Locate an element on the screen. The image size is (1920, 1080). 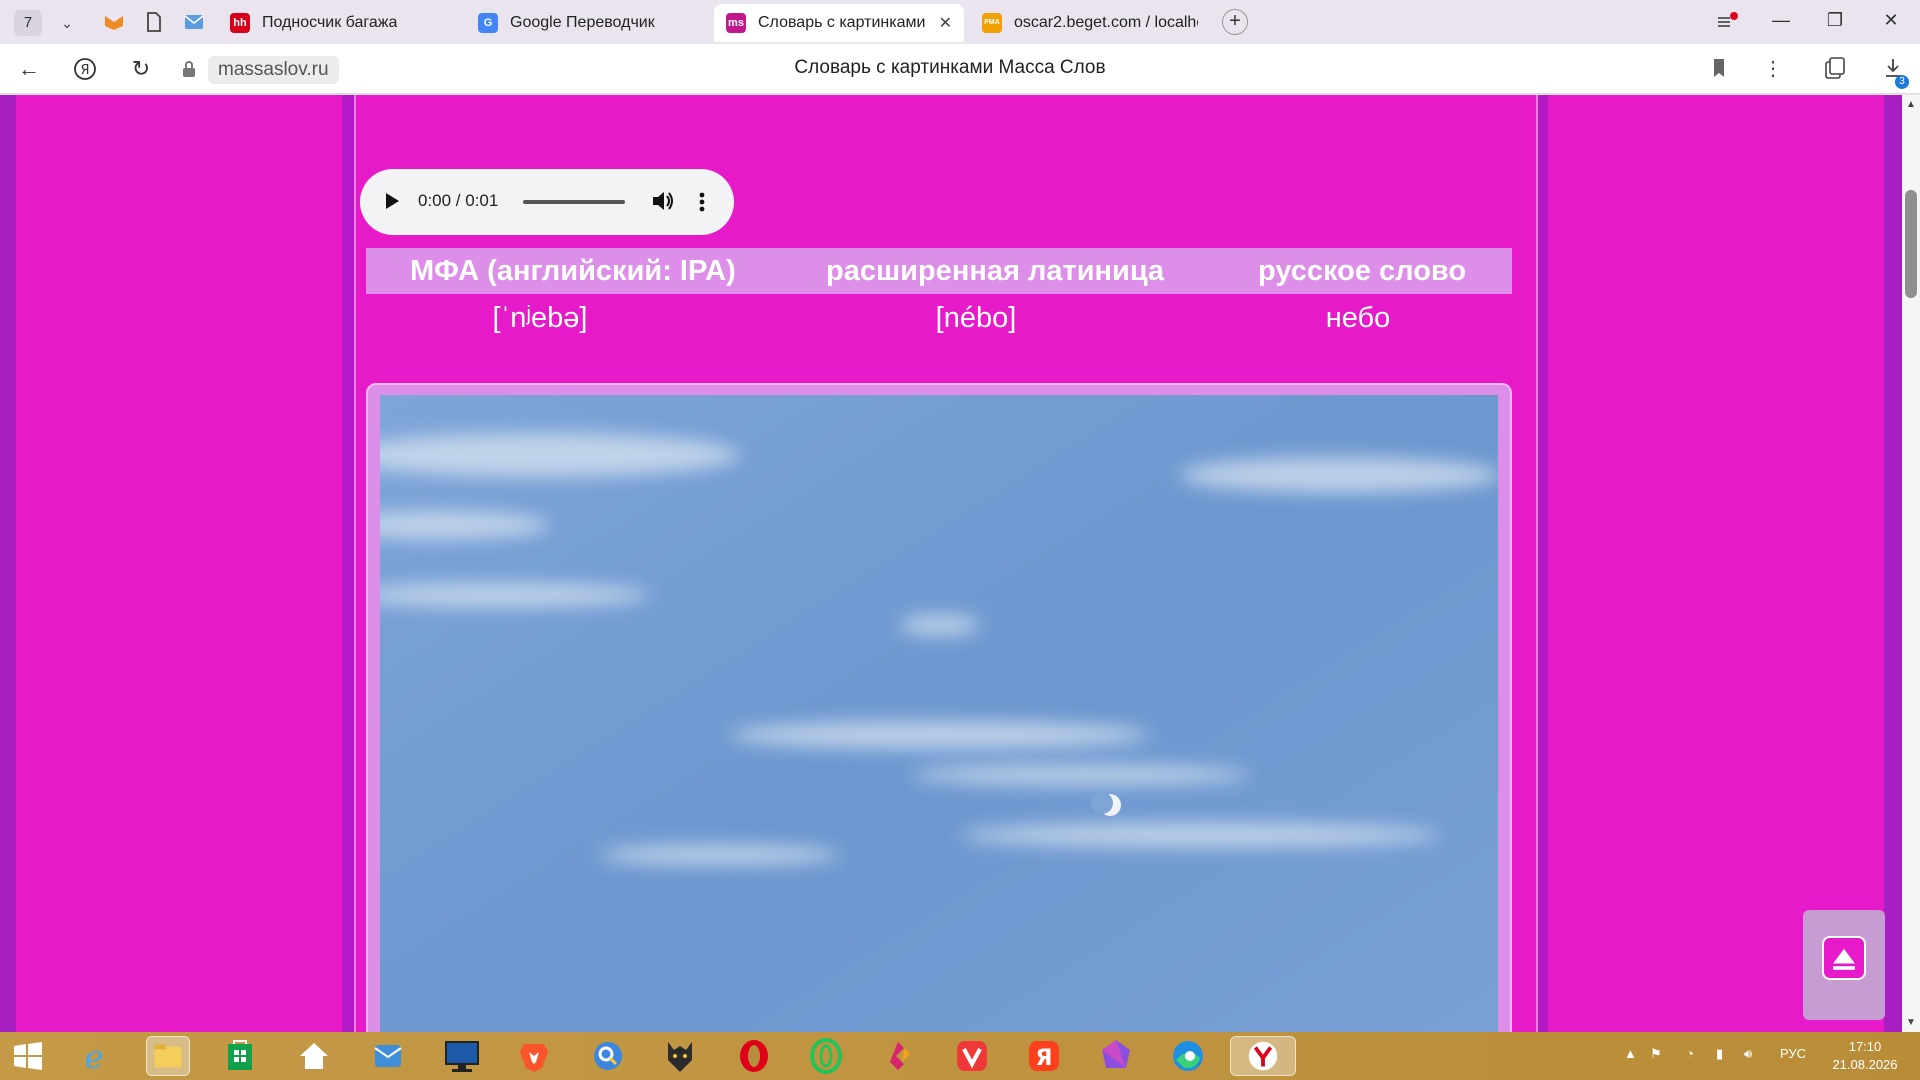
ms-favicon-icon: ms is located at coordinates (736, 23).